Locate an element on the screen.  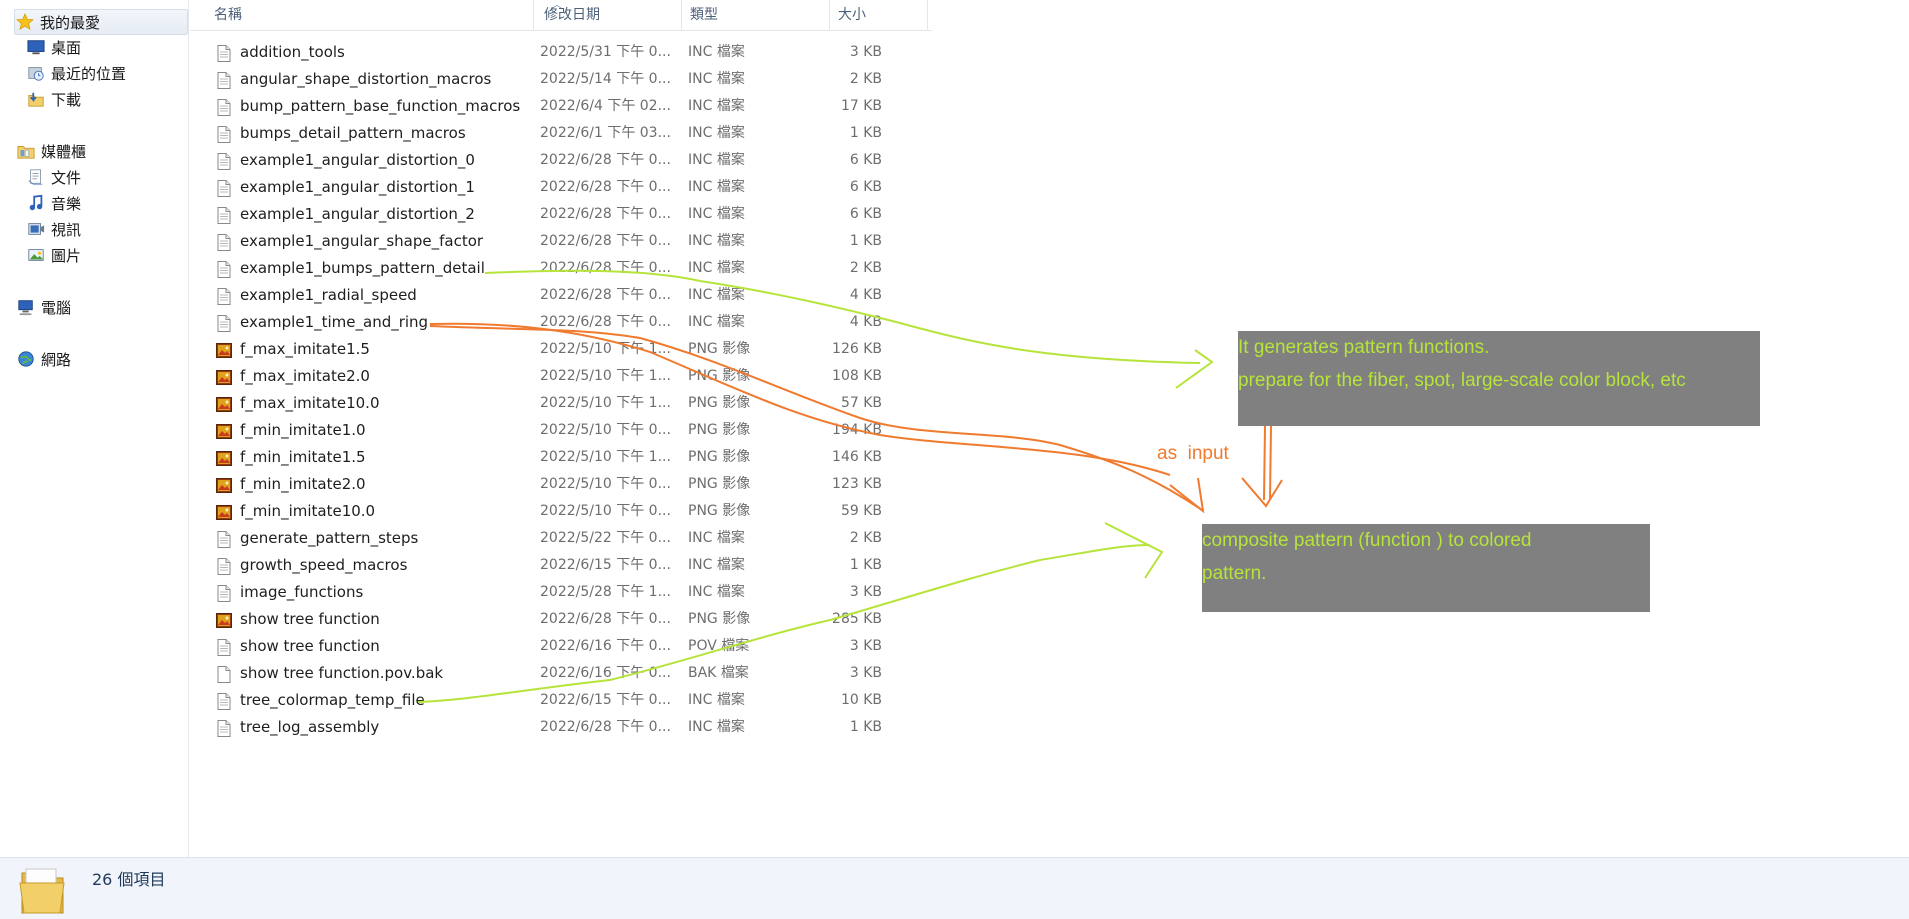
file-name: show tree function.pov.bak is located at coordinates (342, 673).